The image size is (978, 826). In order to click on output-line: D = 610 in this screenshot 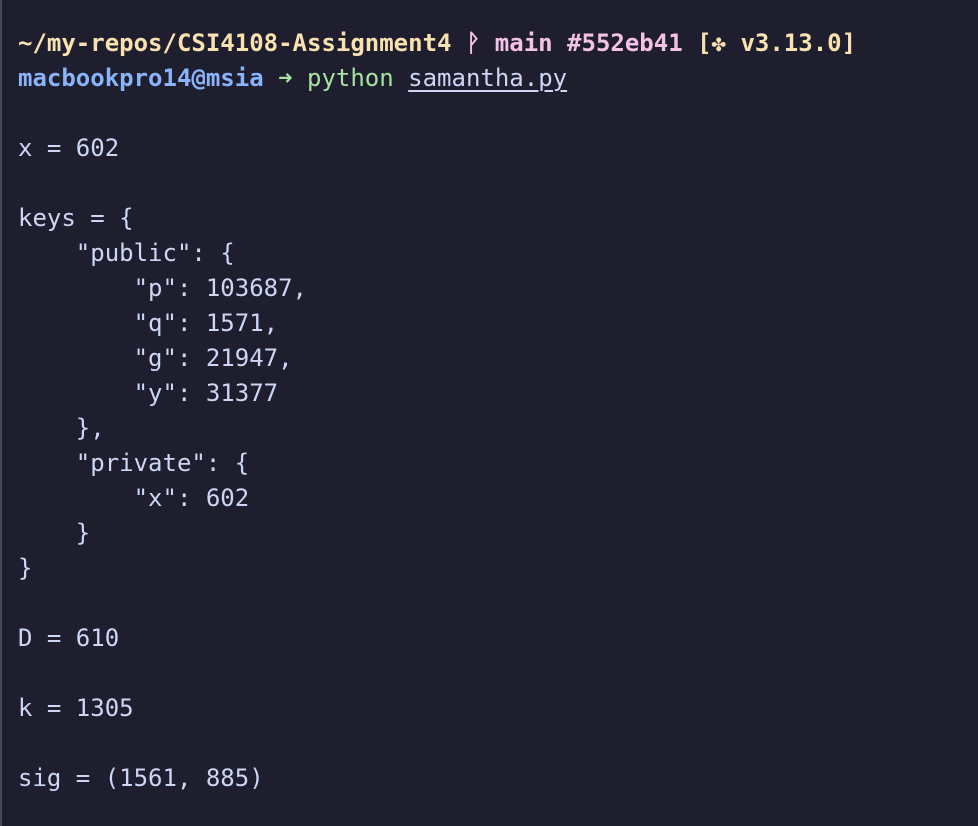, I will do `click(69, 638)`.